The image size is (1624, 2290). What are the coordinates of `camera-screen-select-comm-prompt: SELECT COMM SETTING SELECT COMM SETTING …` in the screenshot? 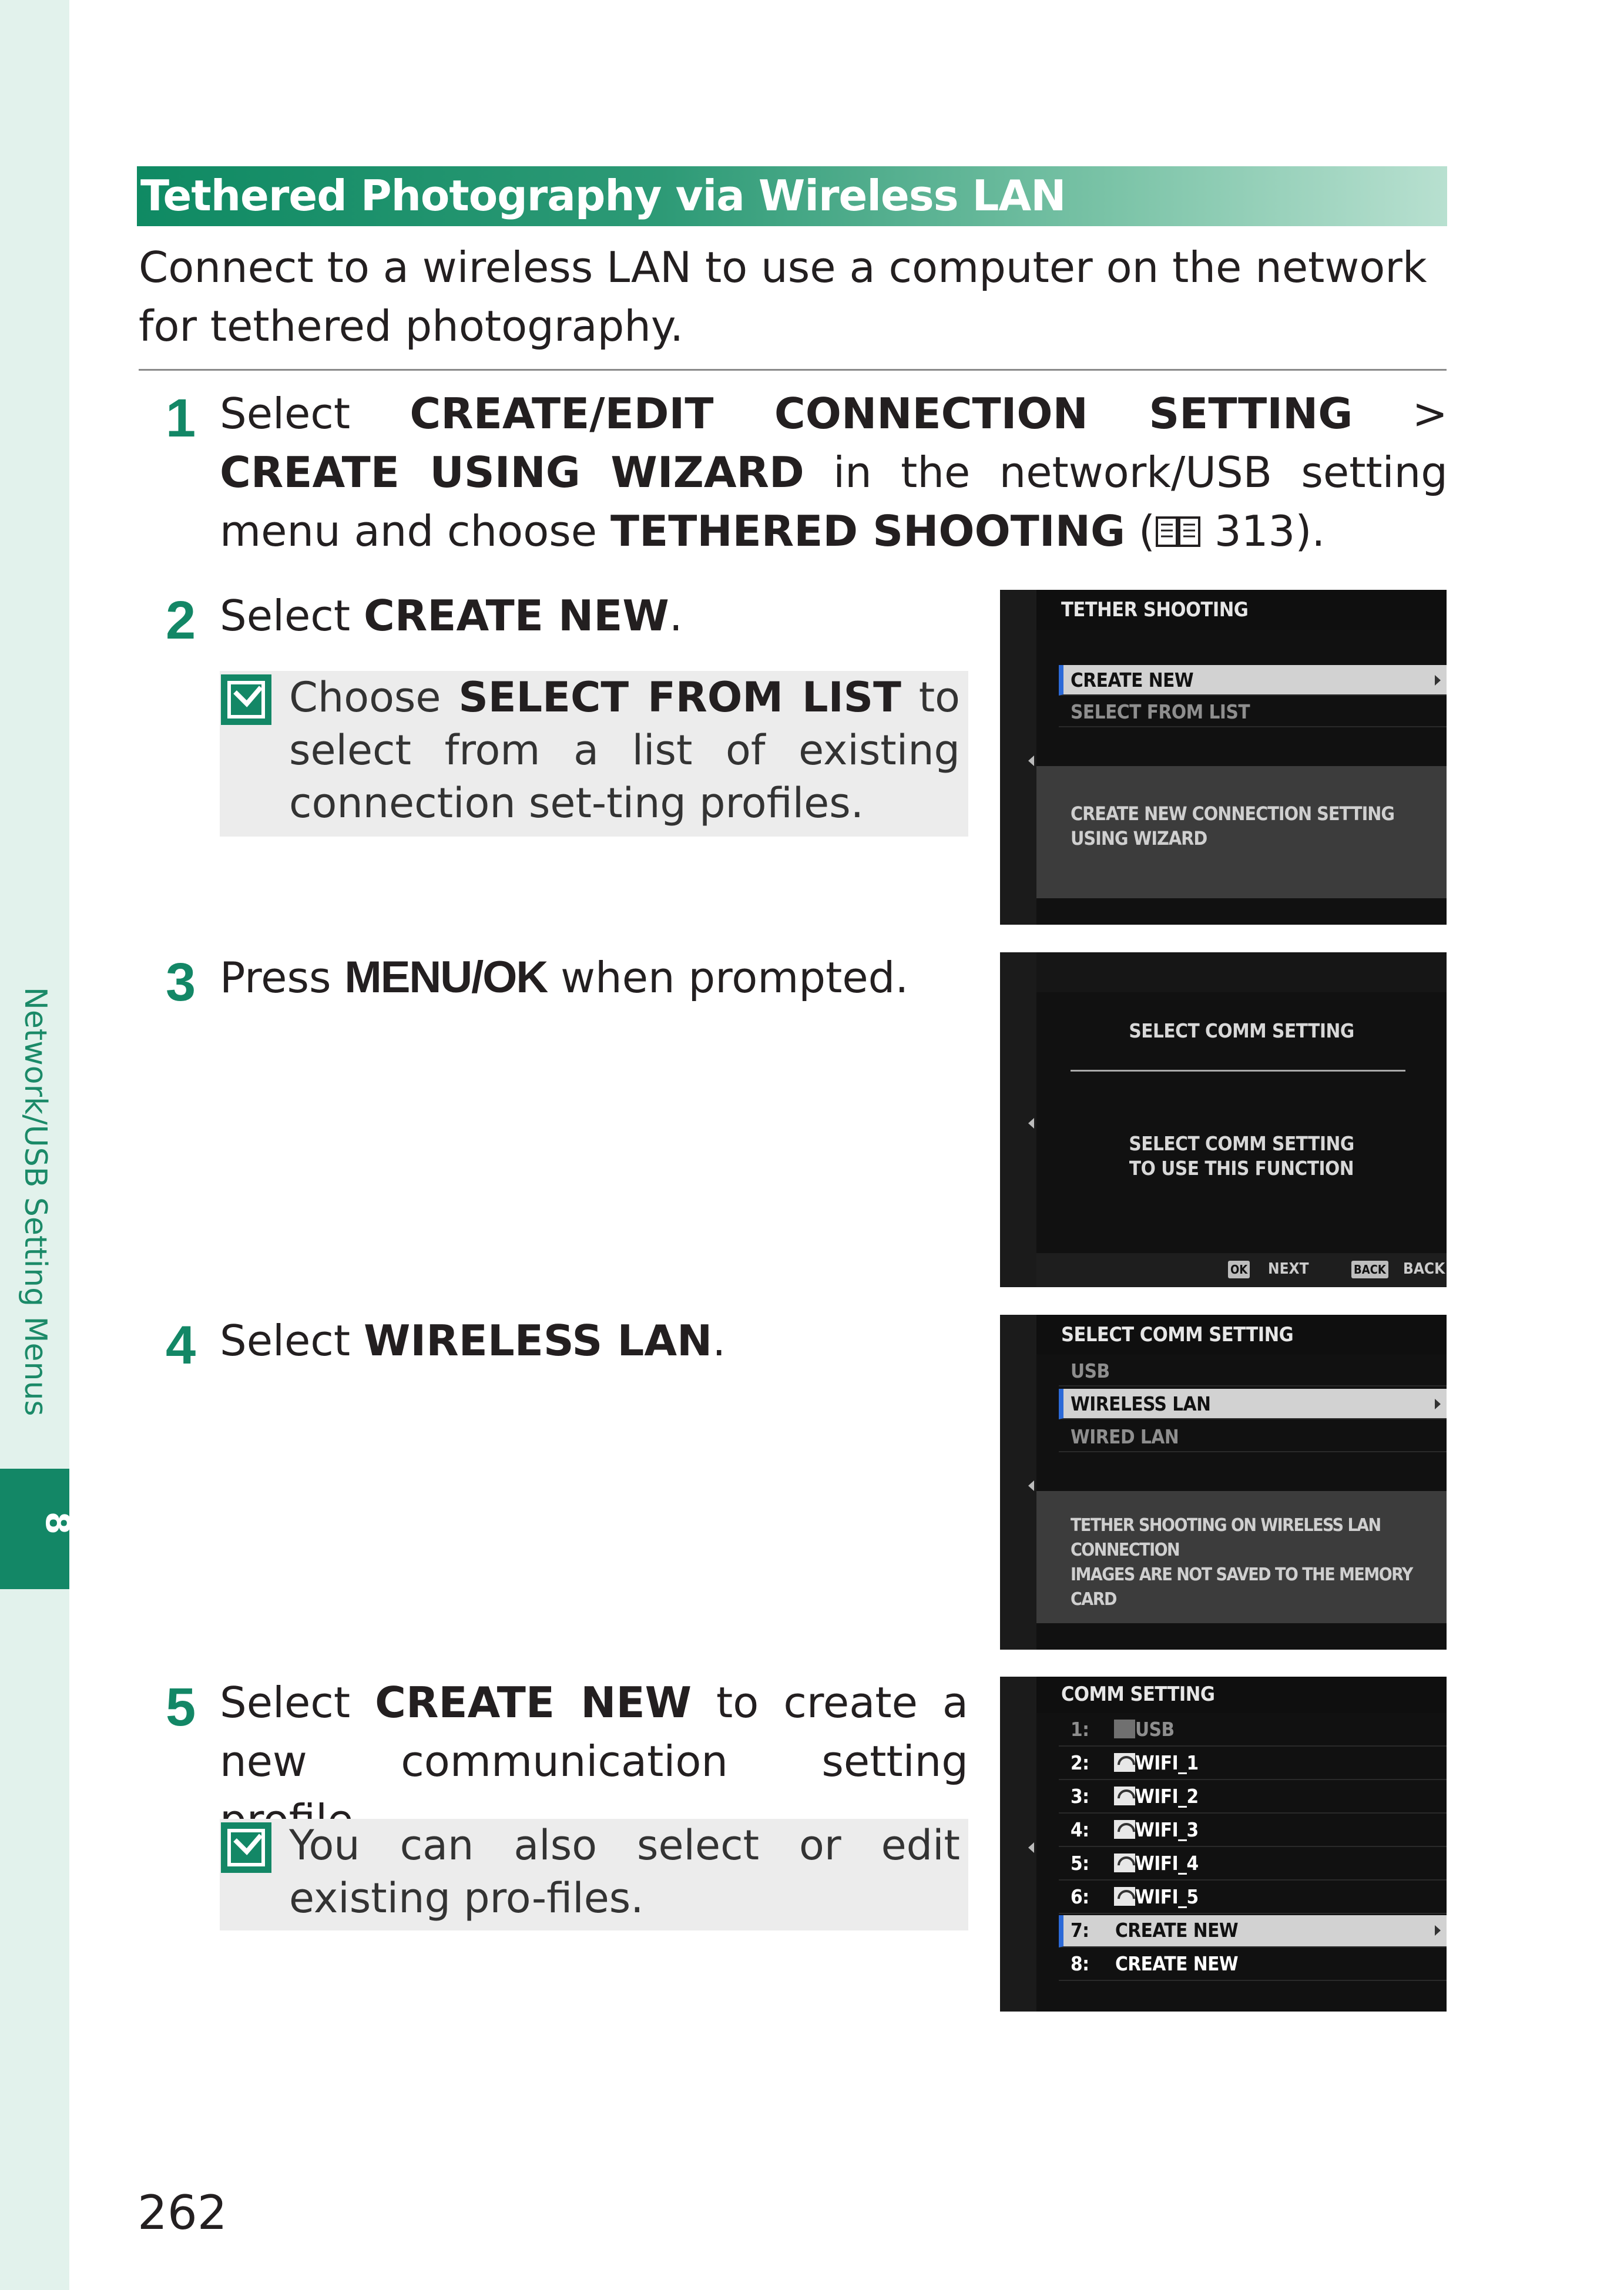 It's located at (1224, 1119).